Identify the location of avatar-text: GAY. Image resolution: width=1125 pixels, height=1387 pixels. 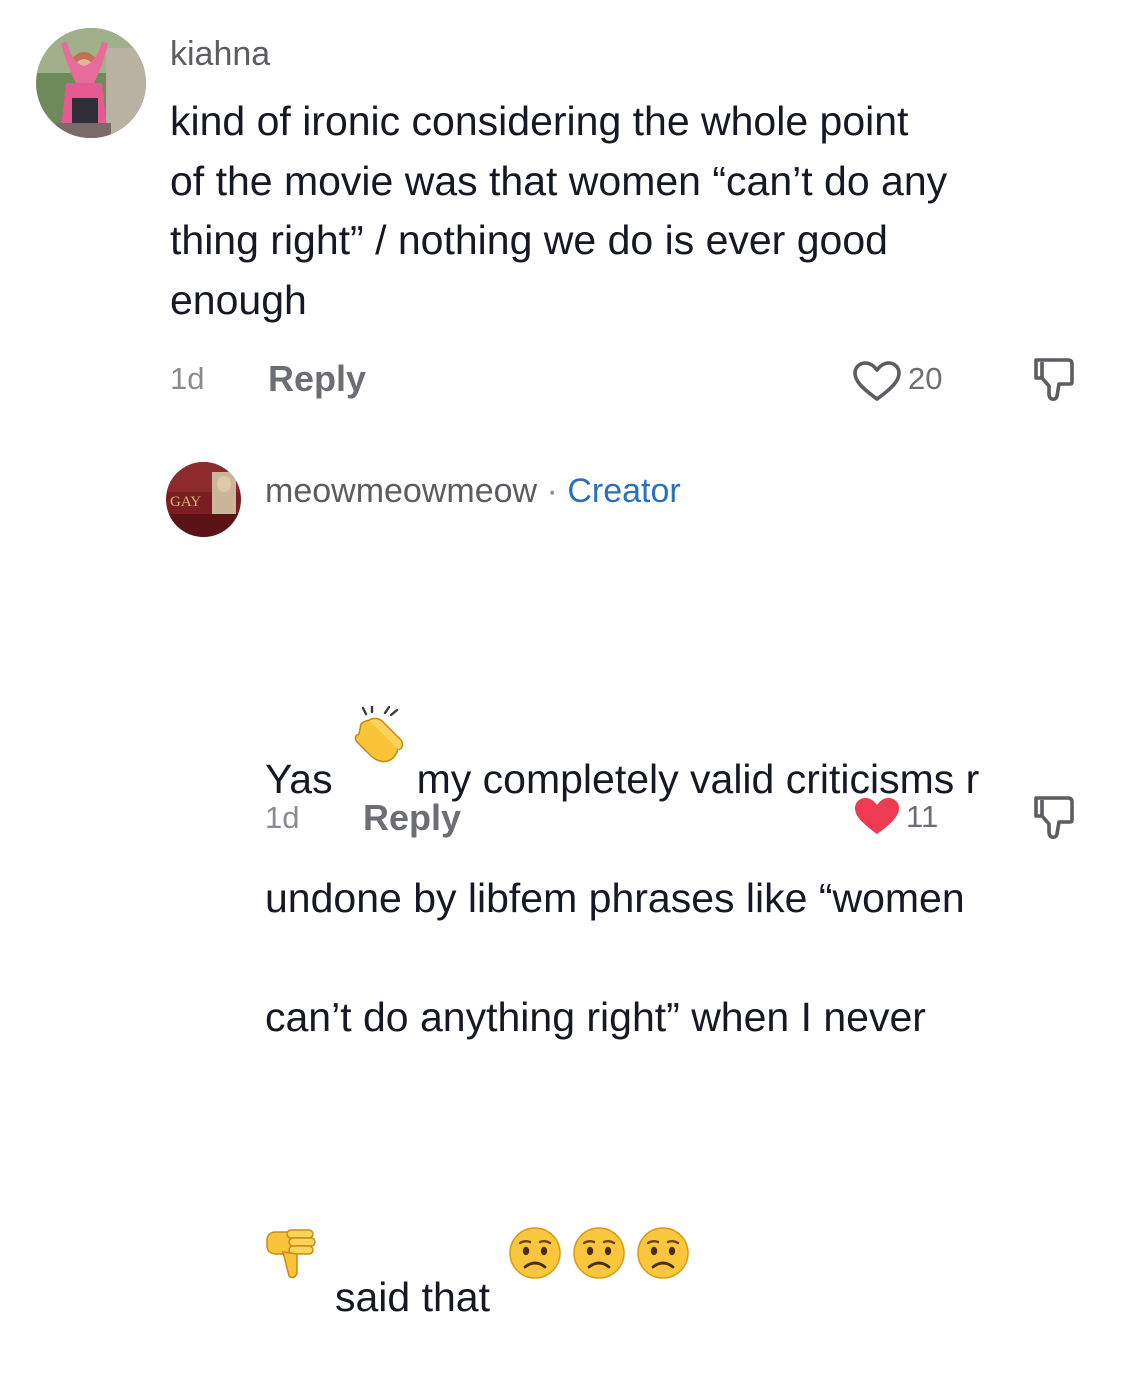
(185, 502).